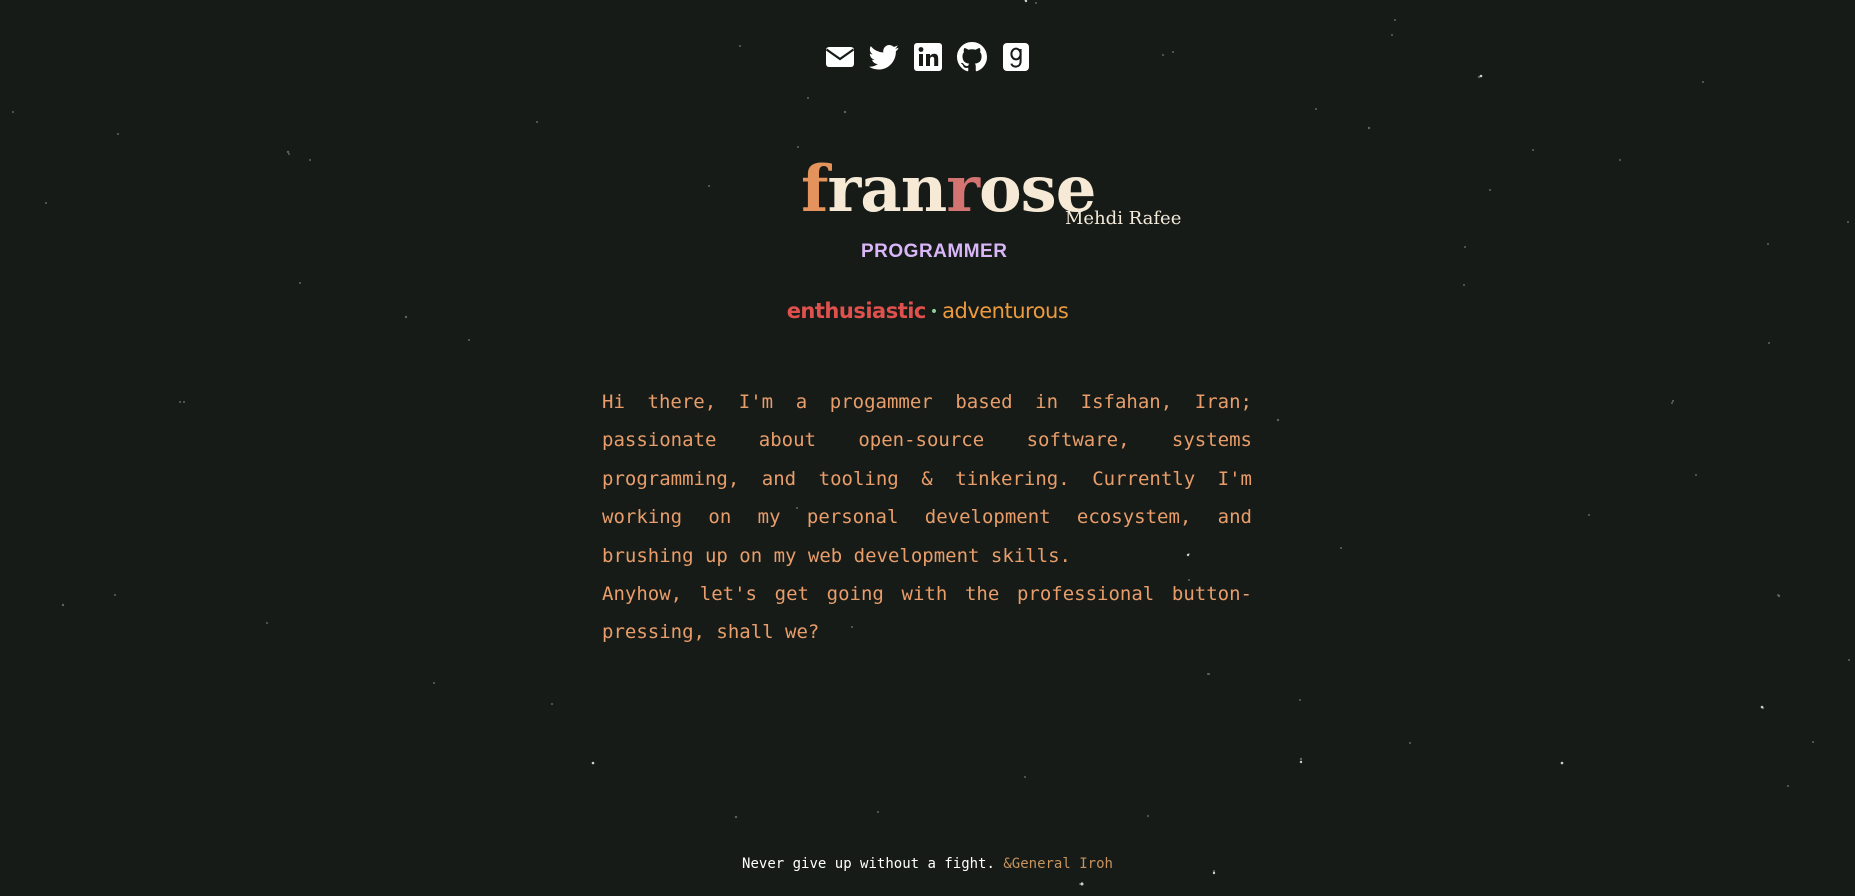  What do you see at coordinates (868, 864) in the screenshot?
I see `quote-text: Never give up without a fight.` at bounding box center [868, 864].